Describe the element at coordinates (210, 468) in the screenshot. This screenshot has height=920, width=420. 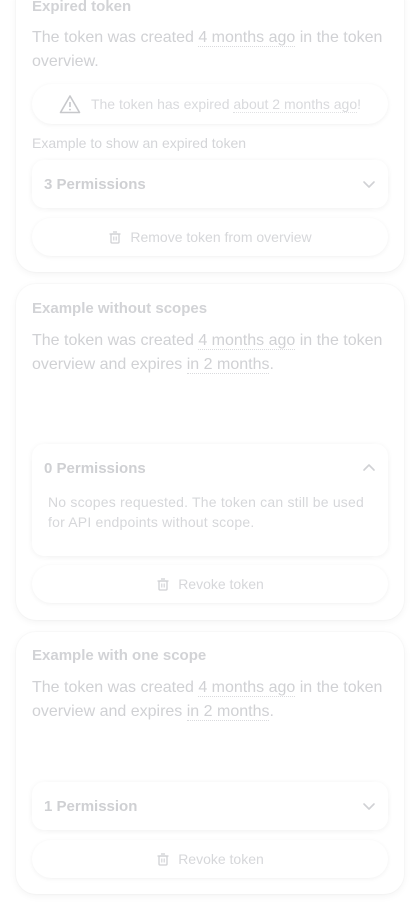
I see `permissions-header: 0 Permissions` at that location.